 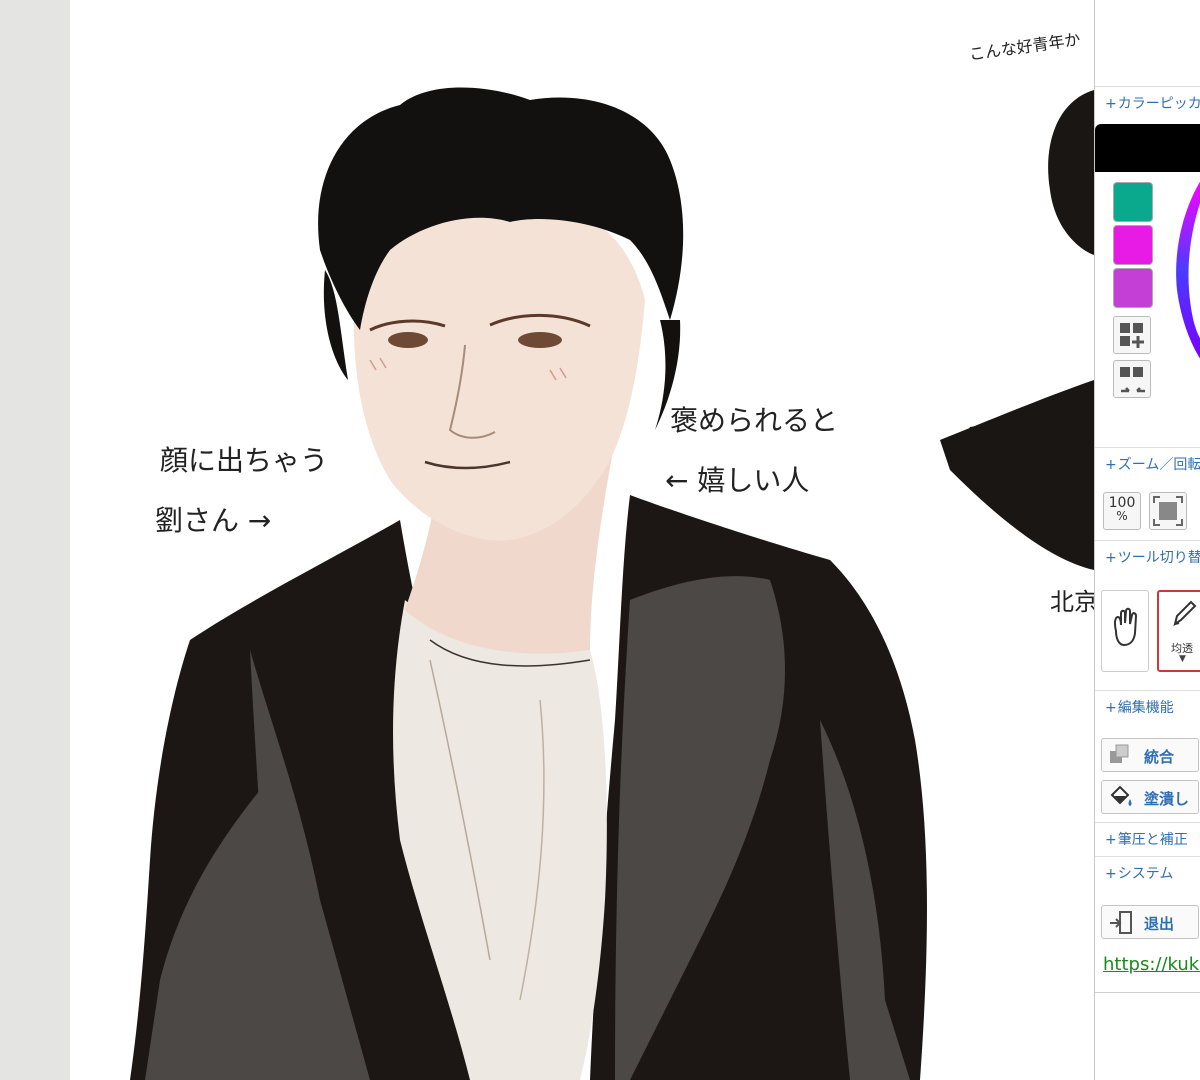 I want to click on color-wheel, so click(x=1186, y=270).